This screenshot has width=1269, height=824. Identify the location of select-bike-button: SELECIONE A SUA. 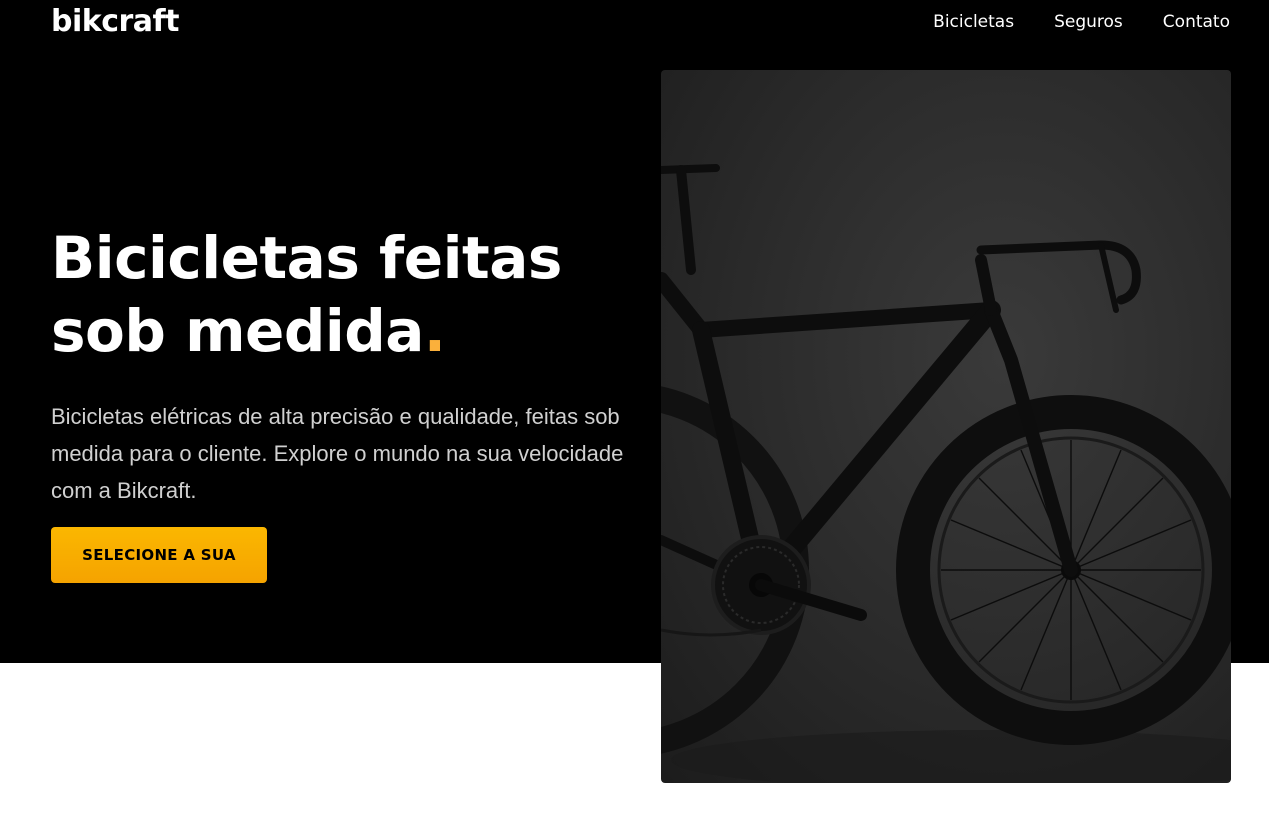
(159, 555).